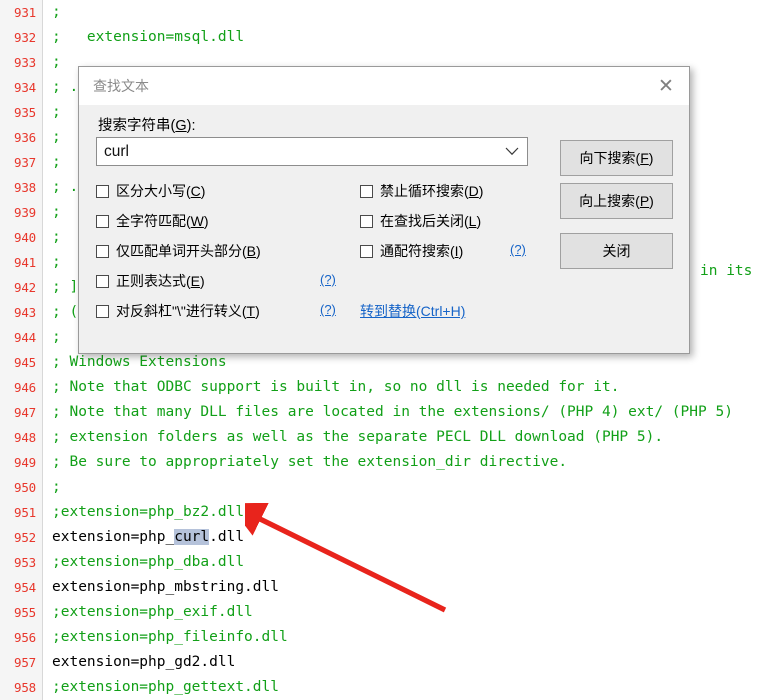 This screenshot has height=700, width=780. What do you see at coordinates (390, 537) in the screenshot?
I see `code-line: 952 extension=php_curl.dll` at bounding box center [390, 537].